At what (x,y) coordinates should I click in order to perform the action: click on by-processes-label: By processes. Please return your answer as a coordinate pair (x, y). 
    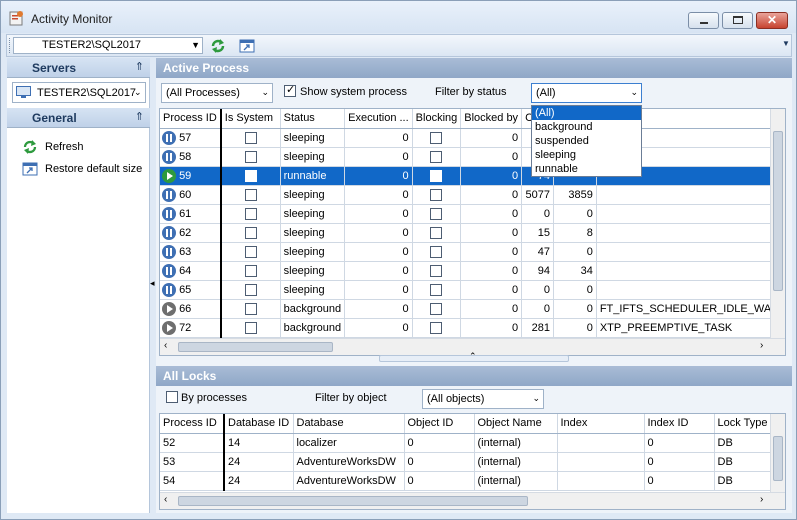
    Looking at the image, I should click on (214, 398).